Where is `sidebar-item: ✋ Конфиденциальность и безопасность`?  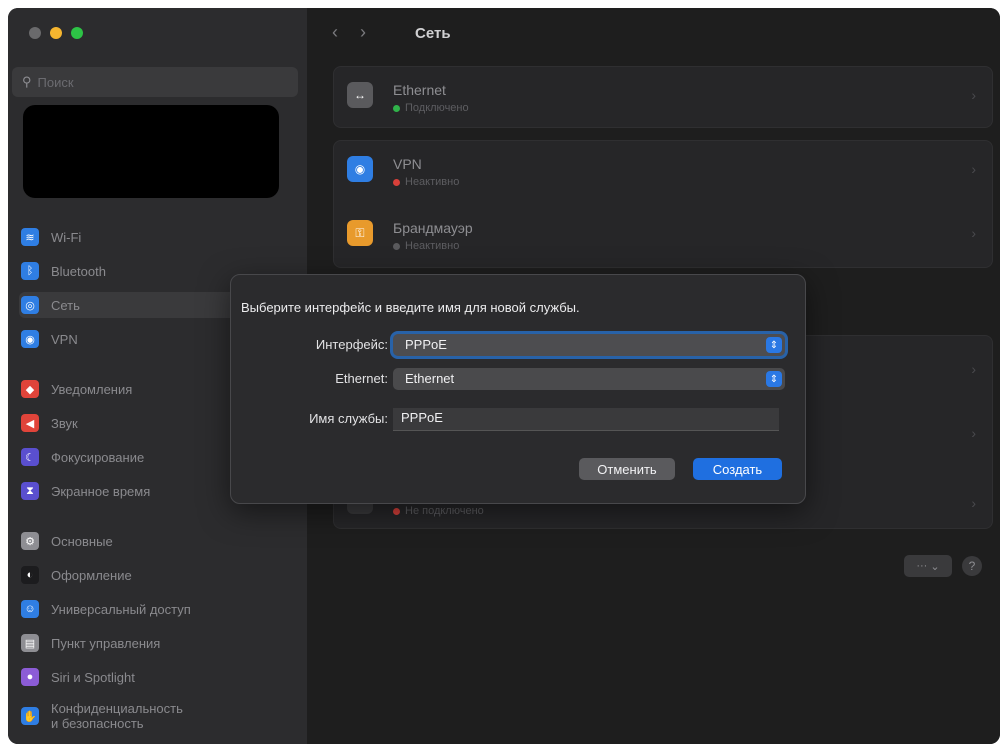
sidebar-item: ✋ Конфиденциальность и безопасность is located at coordinates (154, 716).